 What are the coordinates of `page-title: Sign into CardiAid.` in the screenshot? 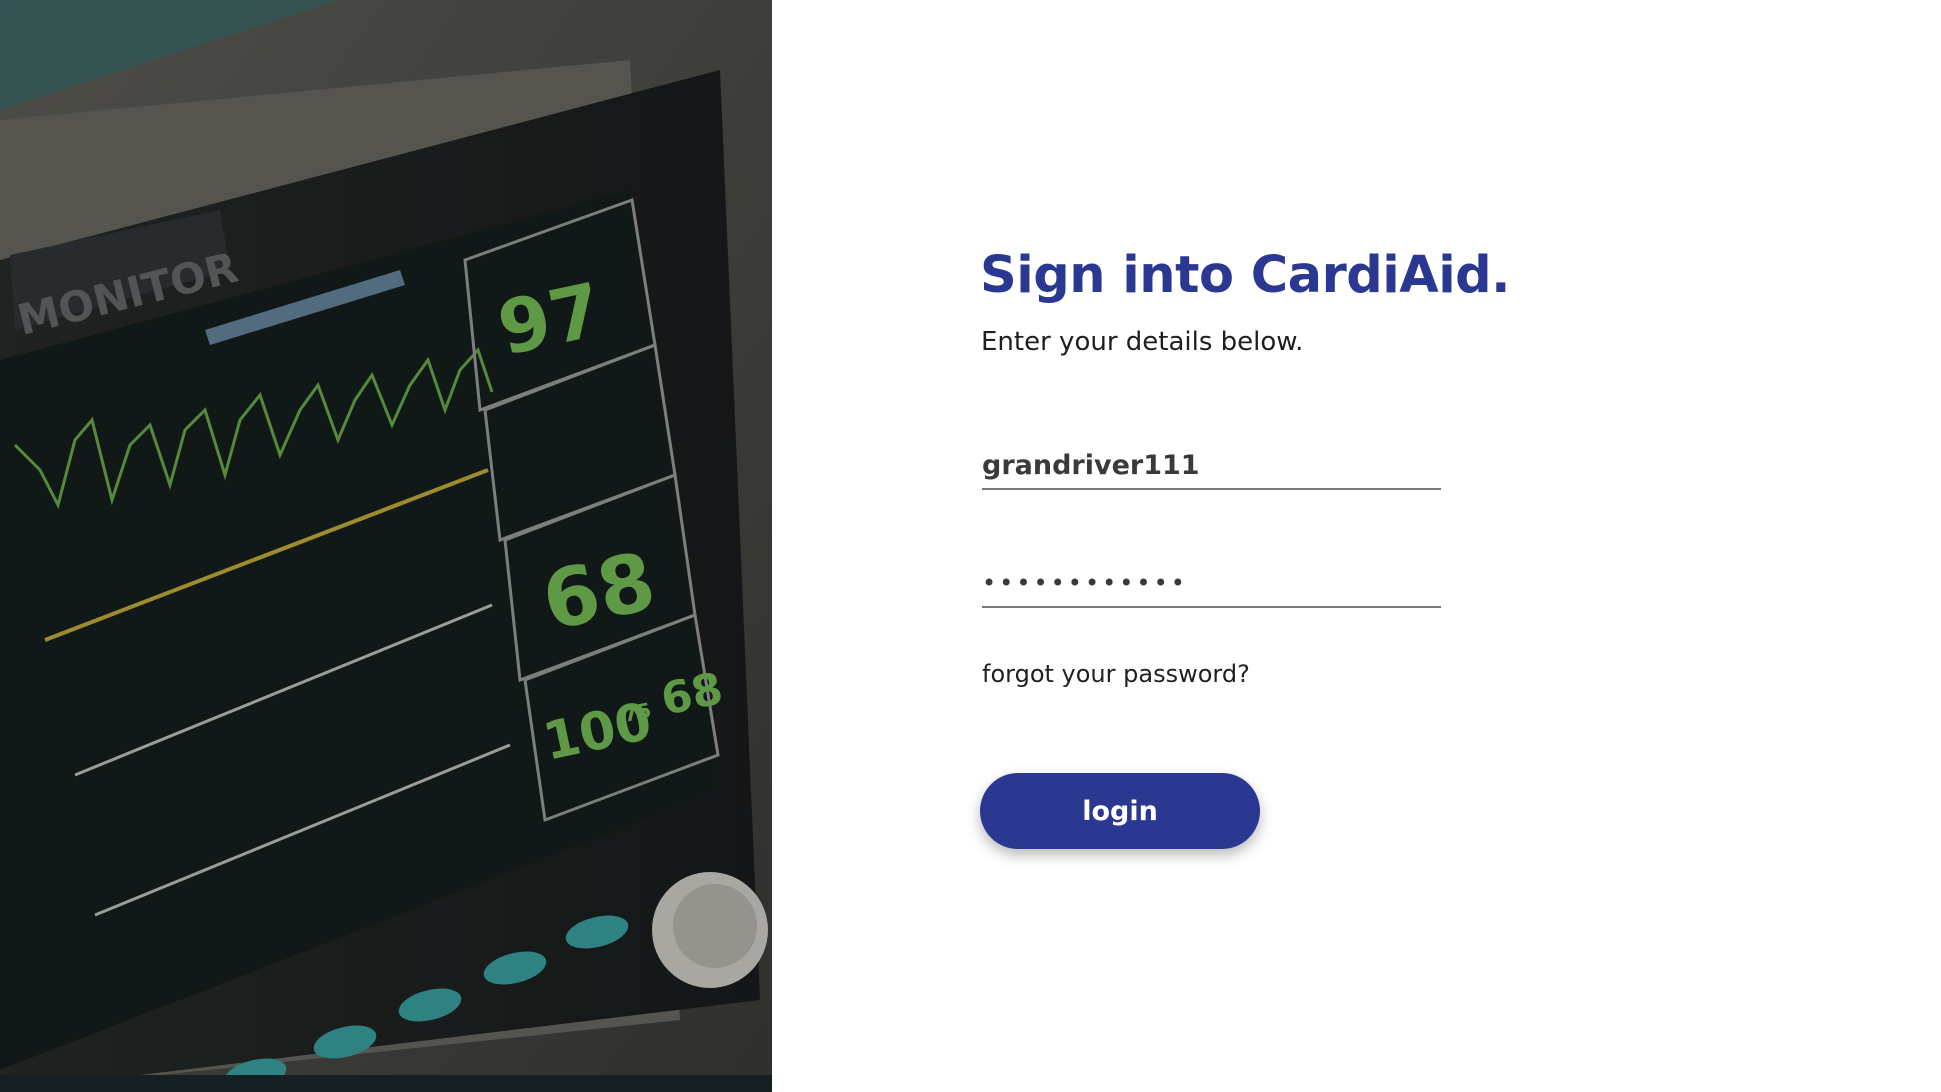 It's located at (1245, 275).